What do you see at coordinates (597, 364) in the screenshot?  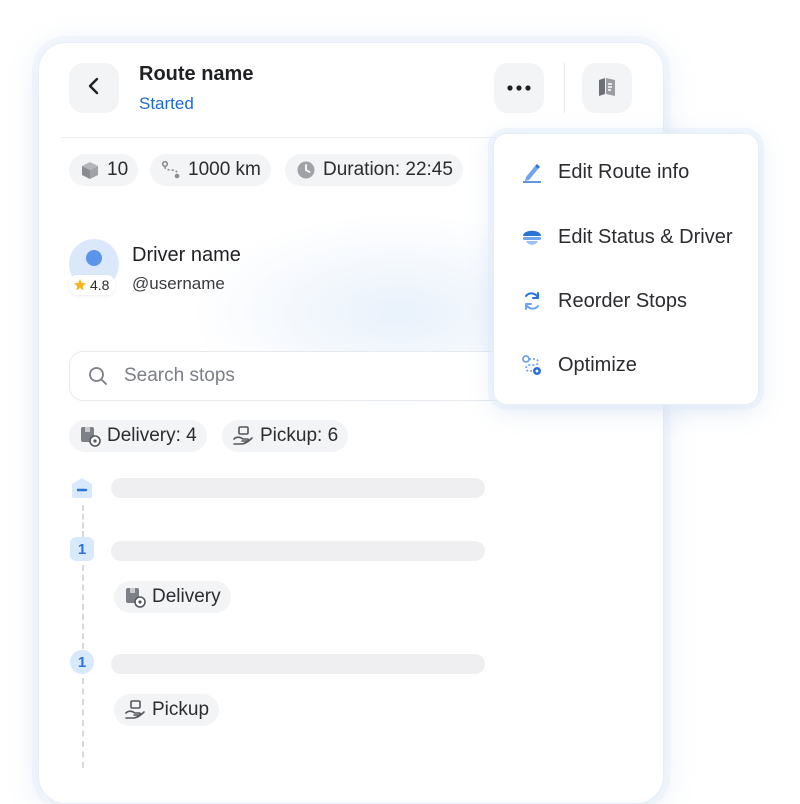 I see `menu-item-label: Optimize` at bounding box center [597, 364].